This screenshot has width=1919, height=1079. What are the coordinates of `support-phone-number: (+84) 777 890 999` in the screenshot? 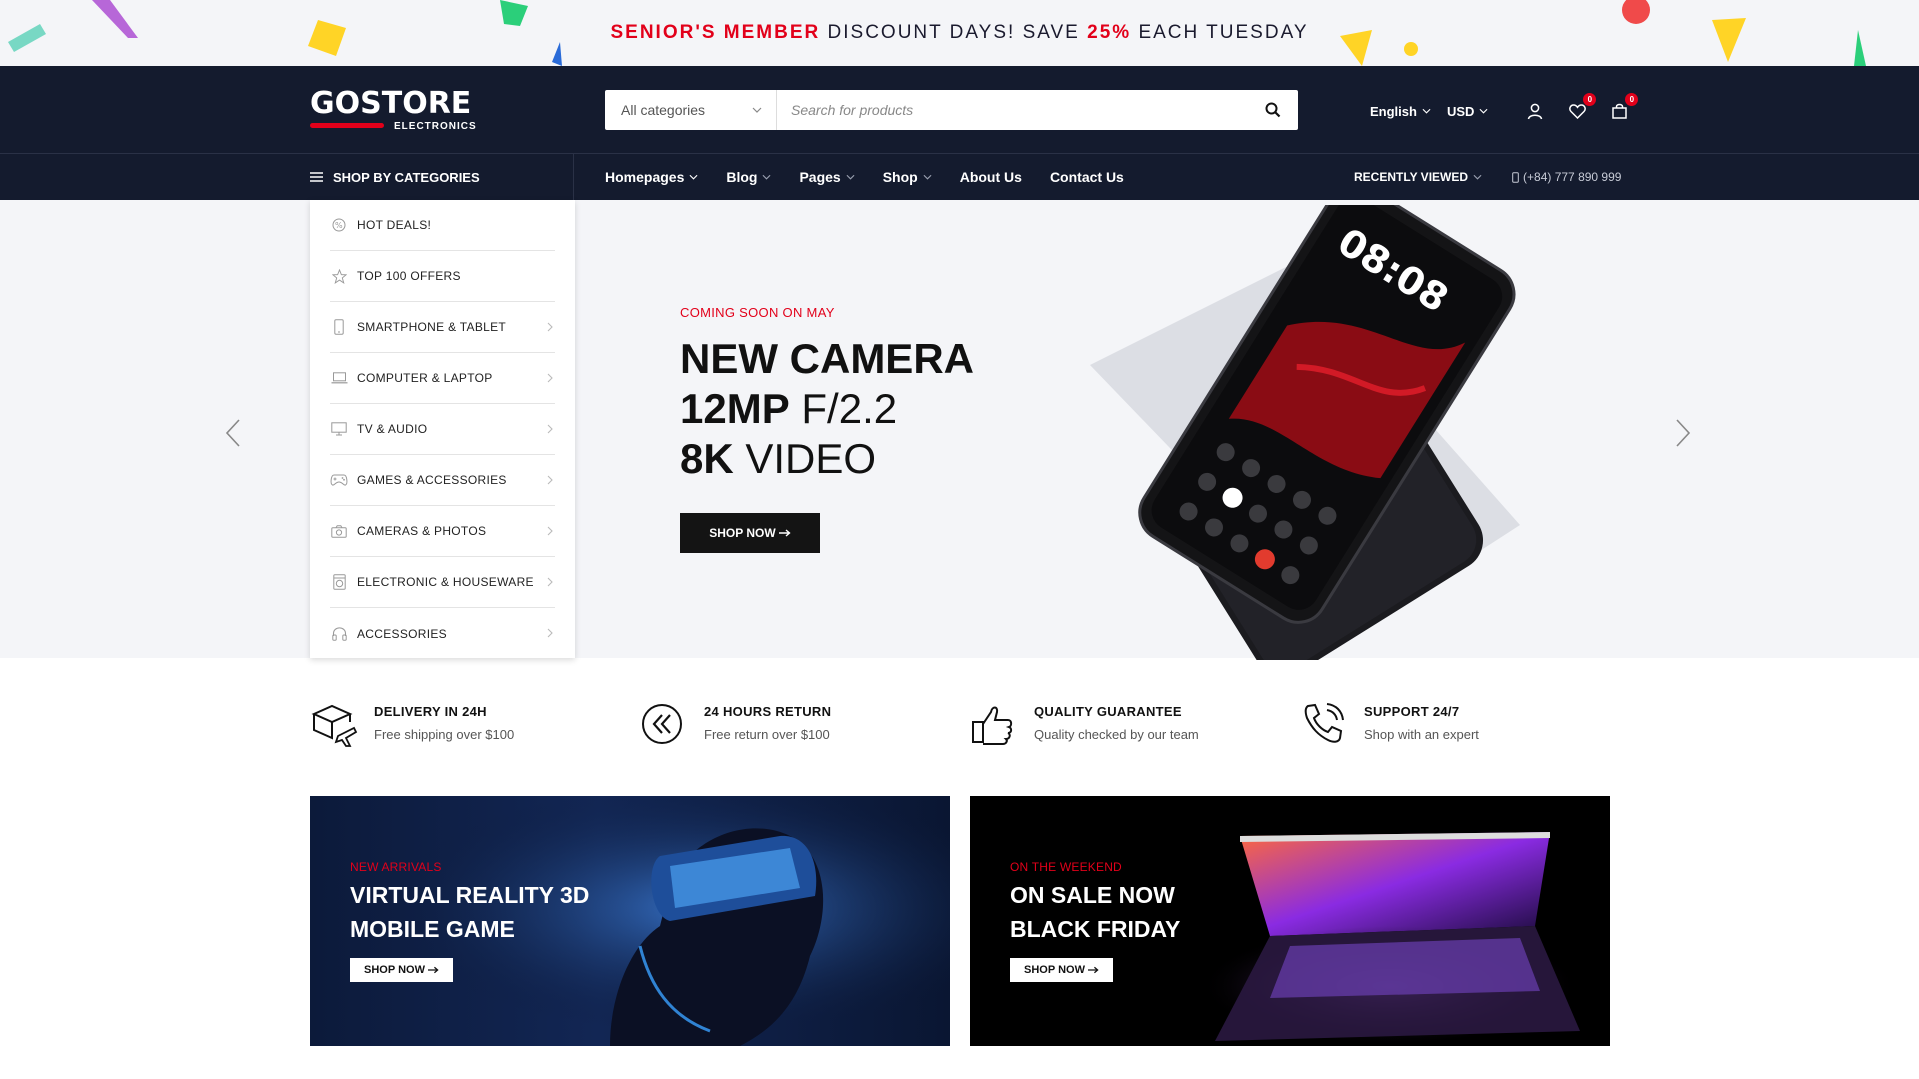 It's located at (1572, 177).